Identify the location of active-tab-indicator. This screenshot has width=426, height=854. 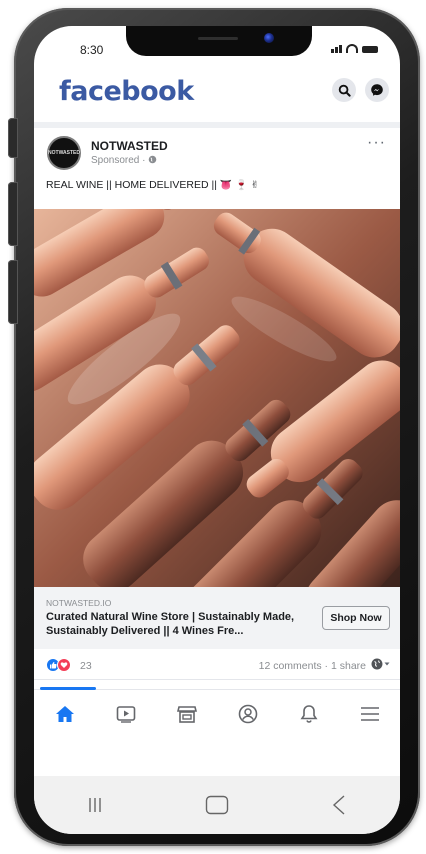
(68, 688).